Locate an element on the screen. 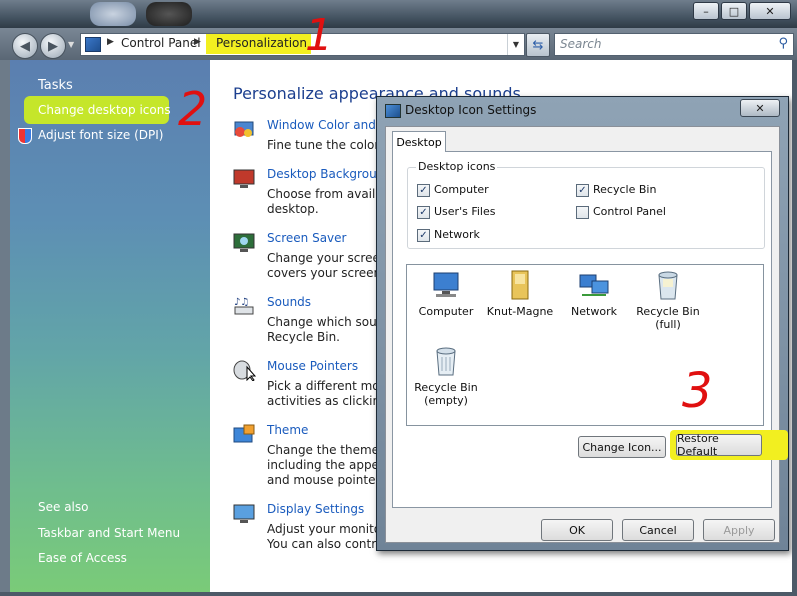  item-description-line: and mouse pointers. is located at coordinates (327, 480).